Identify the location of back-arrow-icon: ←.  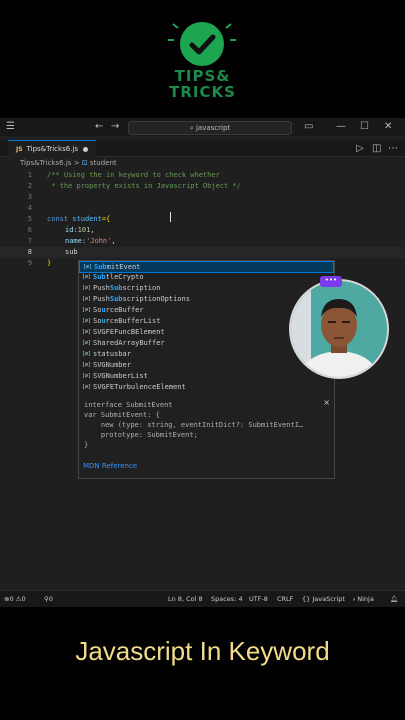
(99, 126).